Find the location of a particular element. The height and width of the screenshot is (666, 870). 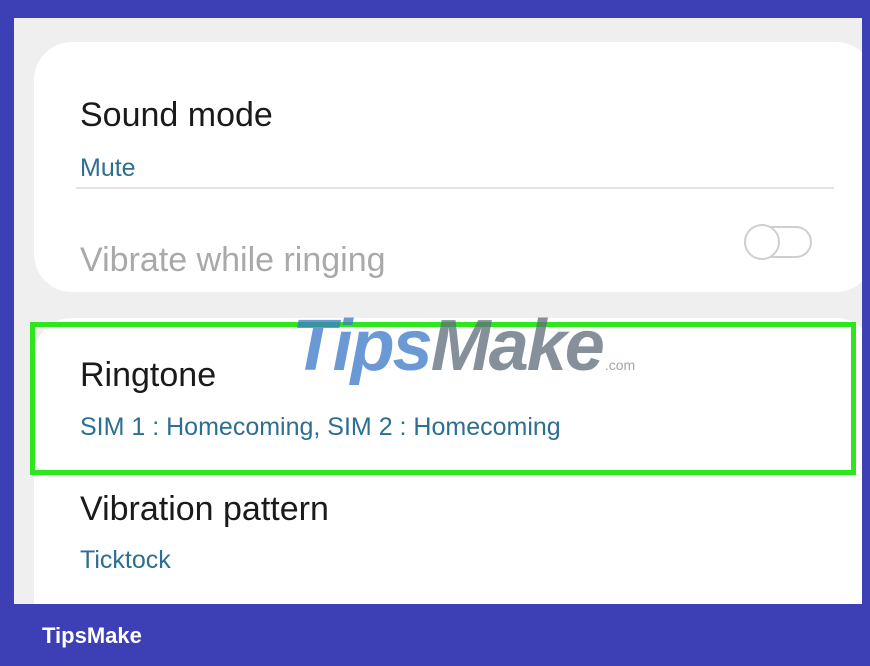

watermark-com-text: .com is located at coordinates (620, 365).